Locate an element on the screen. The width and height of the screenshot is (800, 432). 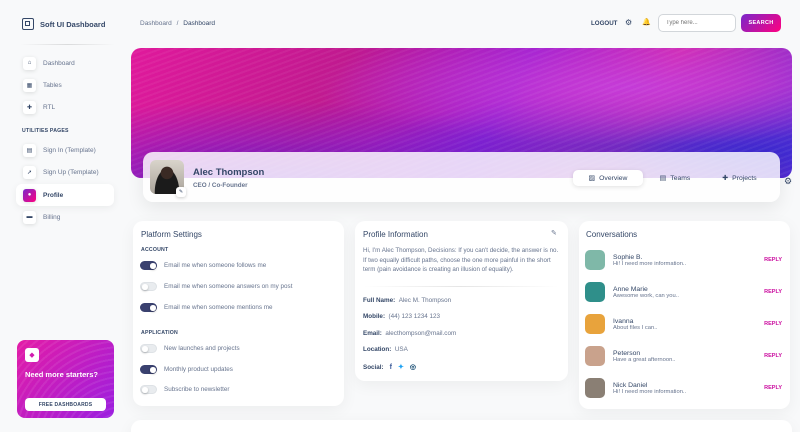
rocket-icon: ➚ is located at coordinates (29, 172).